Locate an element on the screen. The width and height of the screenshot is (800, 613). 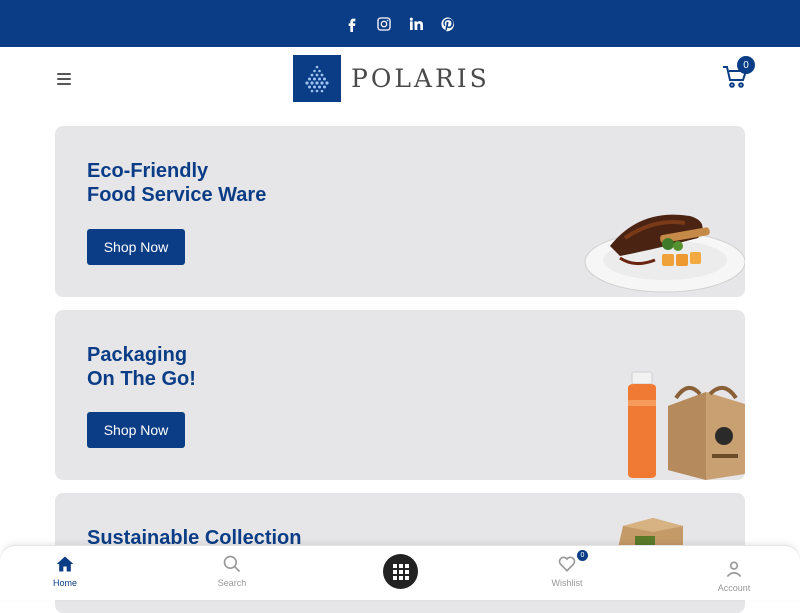
site-header: POLARIS is located at coordinates (400, 80).